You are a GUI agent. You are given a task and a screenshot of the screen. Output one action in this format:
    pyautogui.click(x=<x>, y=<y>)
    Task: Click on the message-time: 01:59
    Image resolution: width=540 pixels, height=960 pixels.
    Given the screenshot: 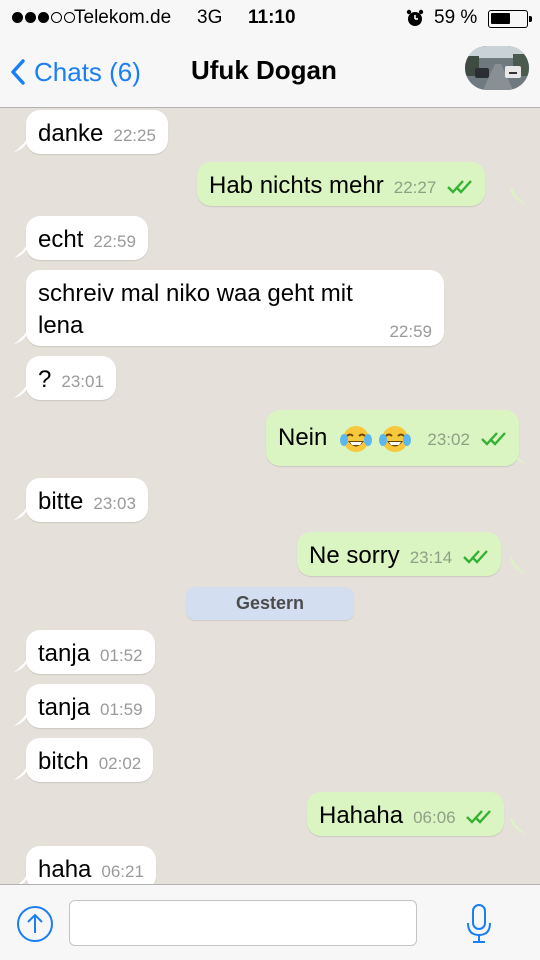 What is the action you would take?
    pyautogui.click(x=121, y=709)
    